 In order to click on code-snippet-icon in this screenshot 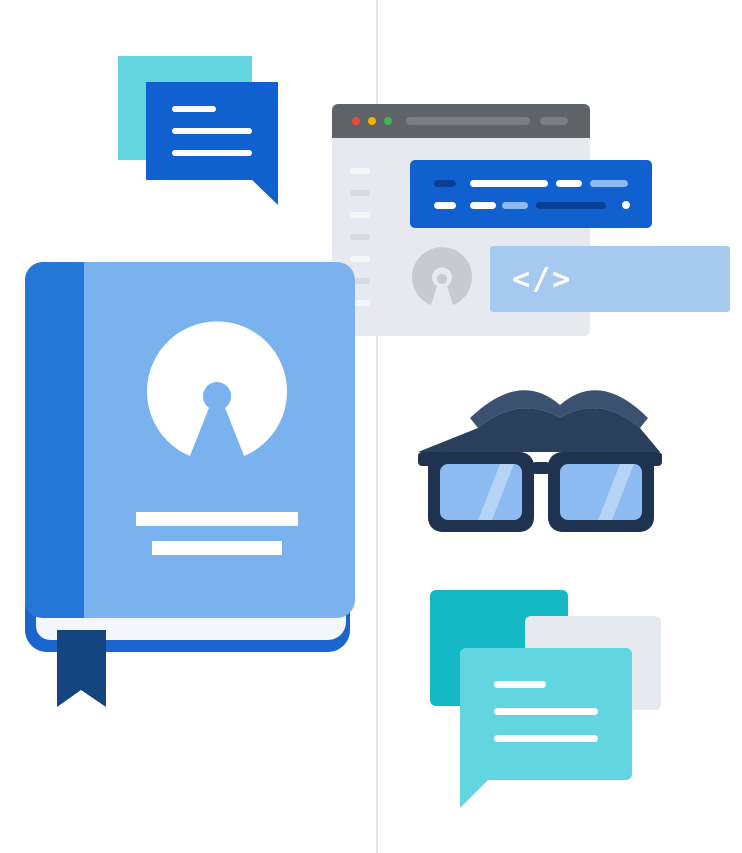, I will do `click(610, 279)`.